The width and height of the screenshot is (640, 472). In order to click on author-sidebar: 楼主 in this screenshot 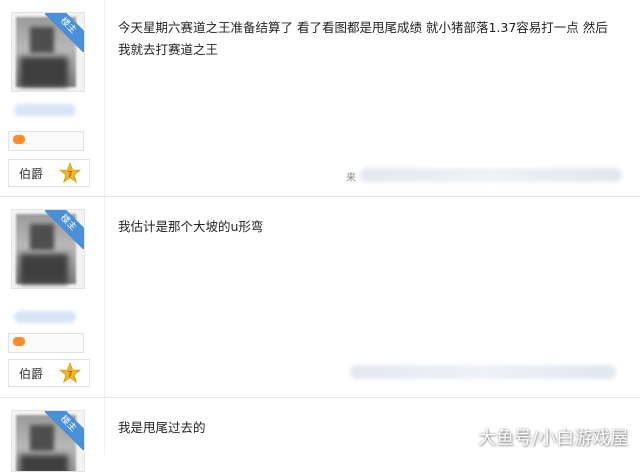, I will do `click(52, 435)`.